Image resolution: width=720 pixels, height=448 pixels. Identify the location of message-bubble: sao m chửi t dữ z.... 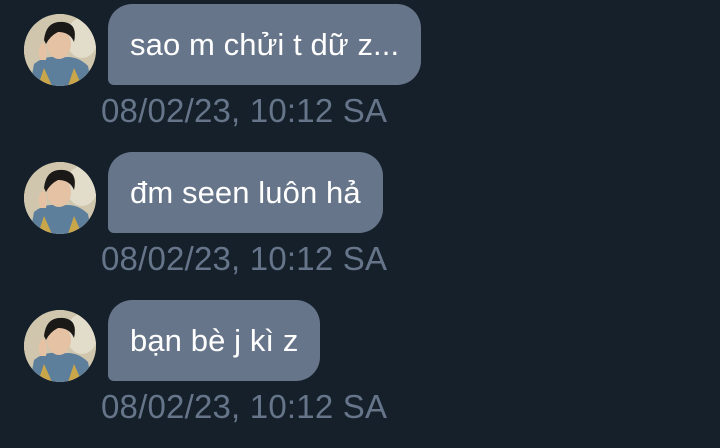
(265, 44).